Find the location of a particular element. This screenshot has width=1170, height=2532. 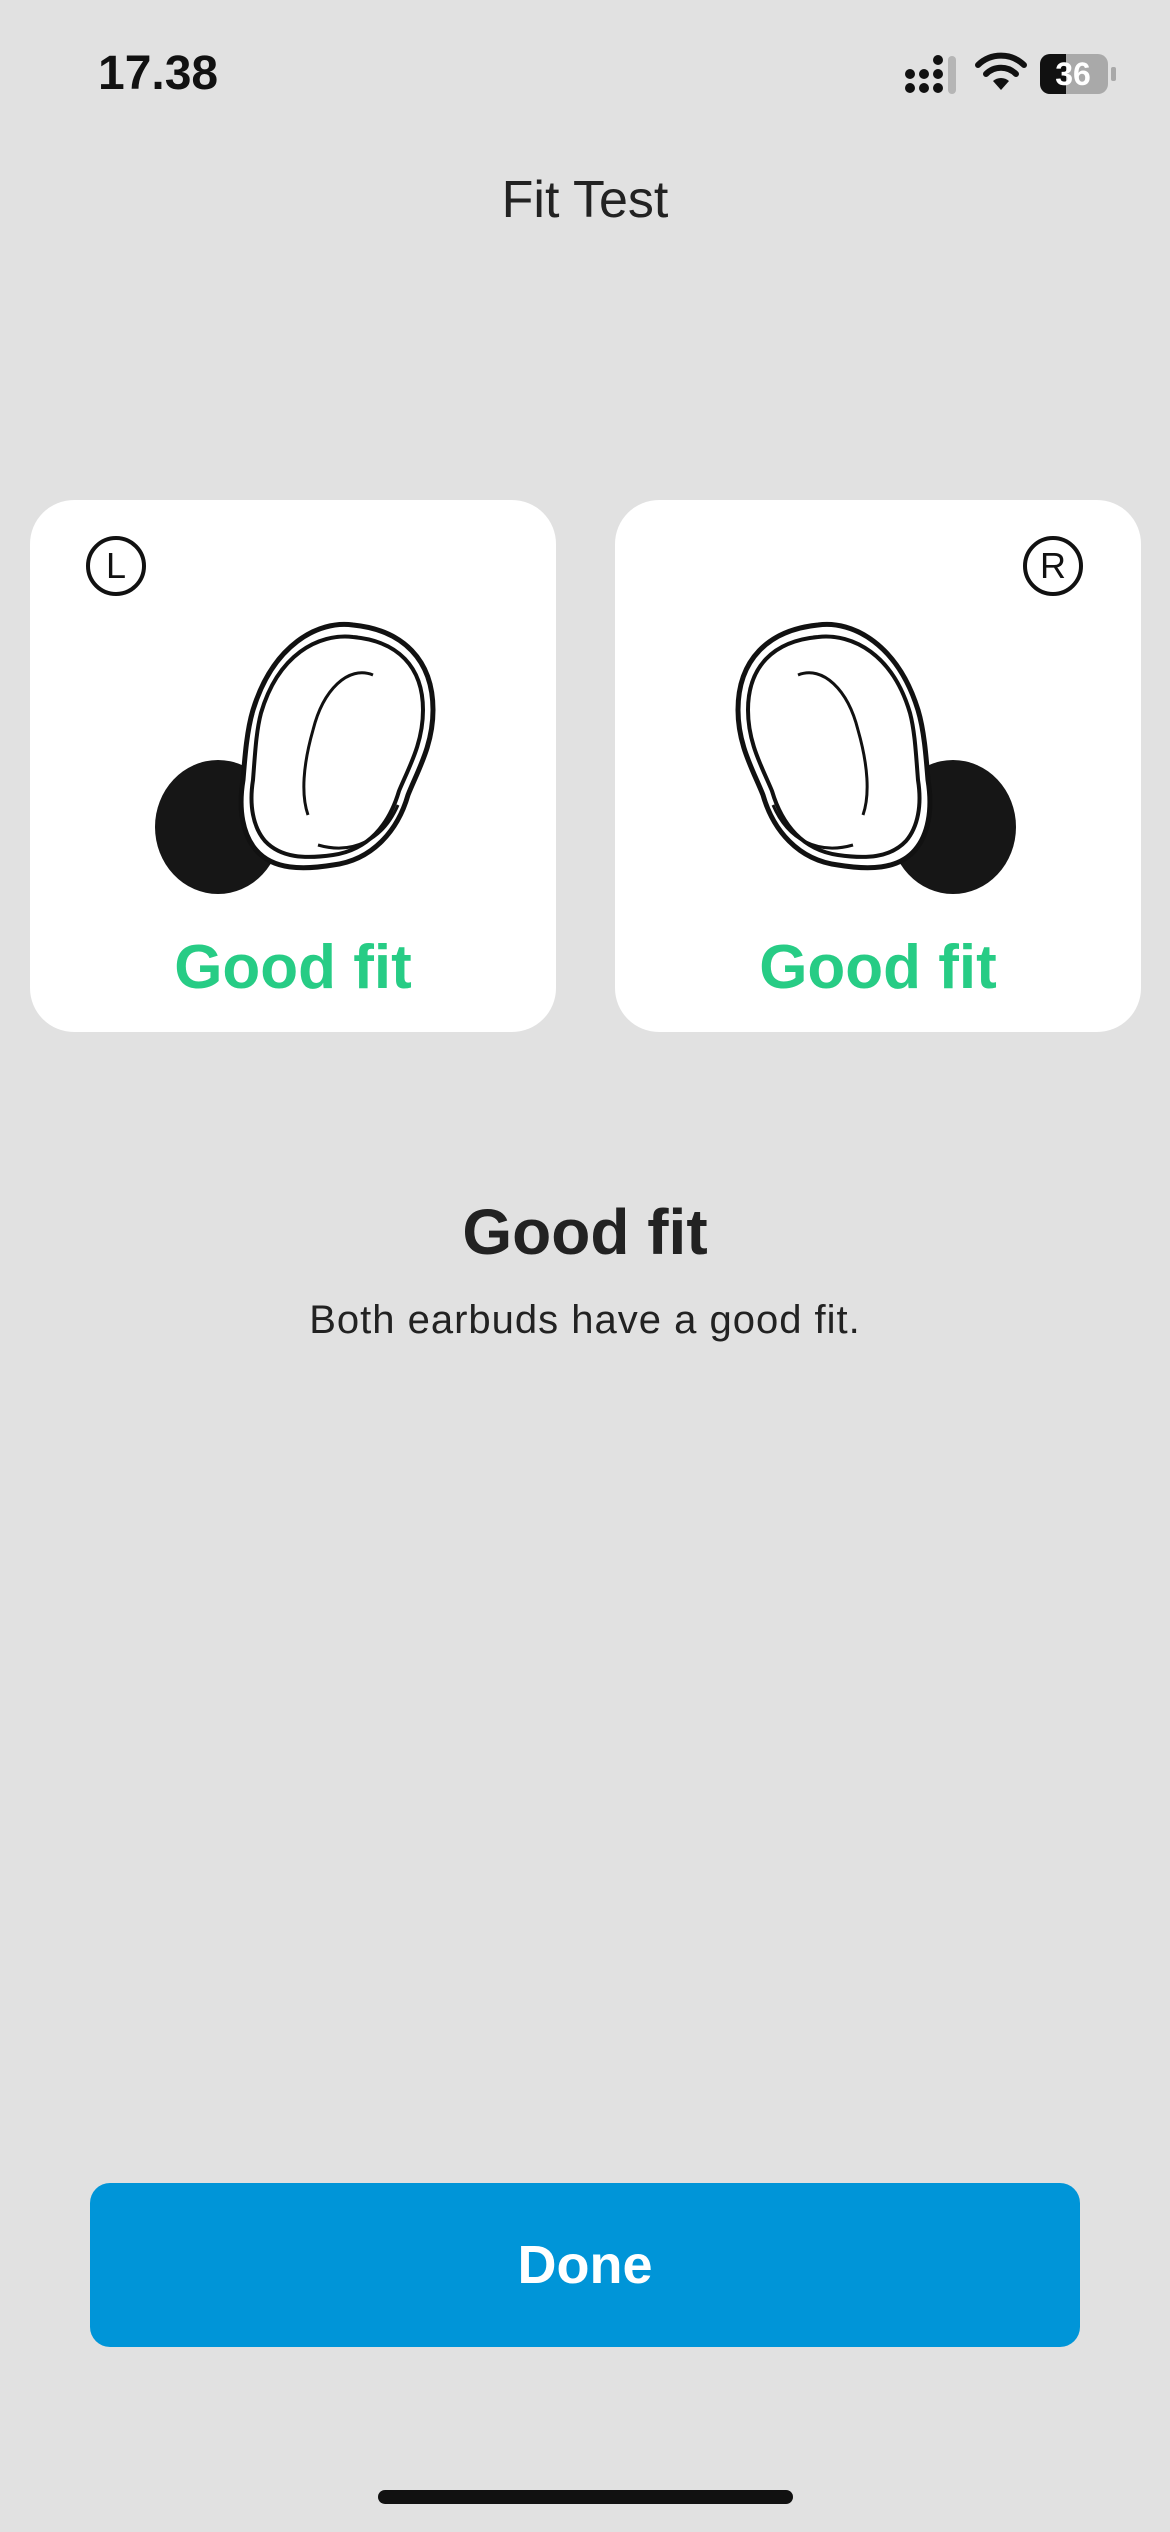

home-indicator is located at coordinates (585, 2497).